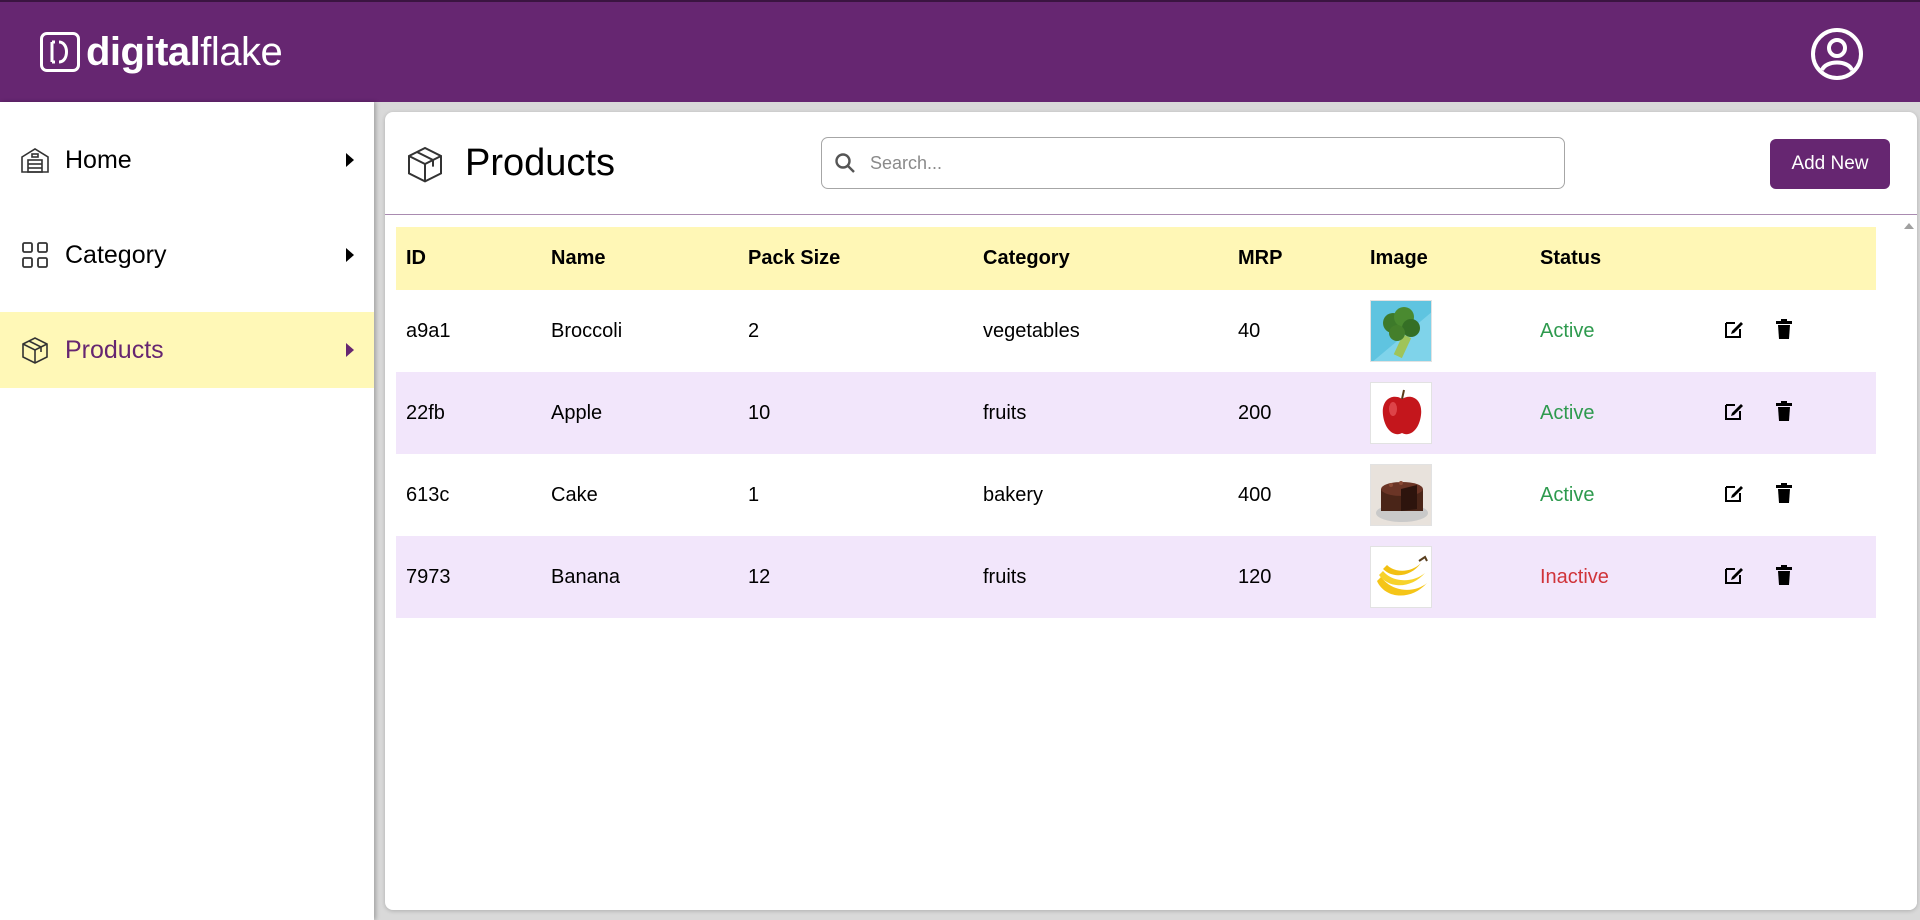  I want to click on column-header-category: Category, so click(1026, 258).